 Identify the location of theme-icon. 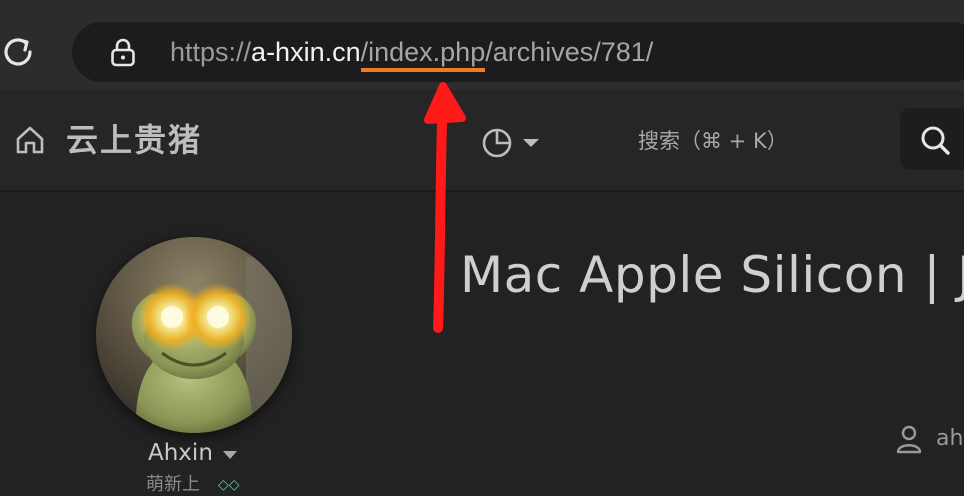
(497, 143).